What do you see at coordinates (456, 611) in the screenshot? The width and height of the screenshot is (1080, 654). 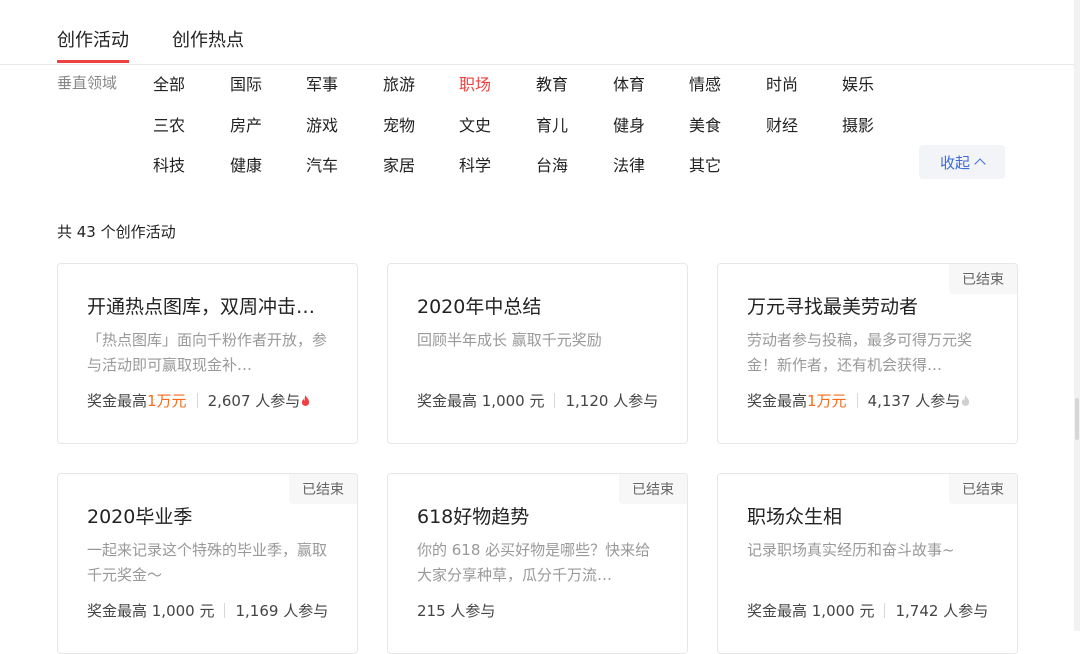 I see `participant-count: 215 人参与` at bounding box center [456, 611].